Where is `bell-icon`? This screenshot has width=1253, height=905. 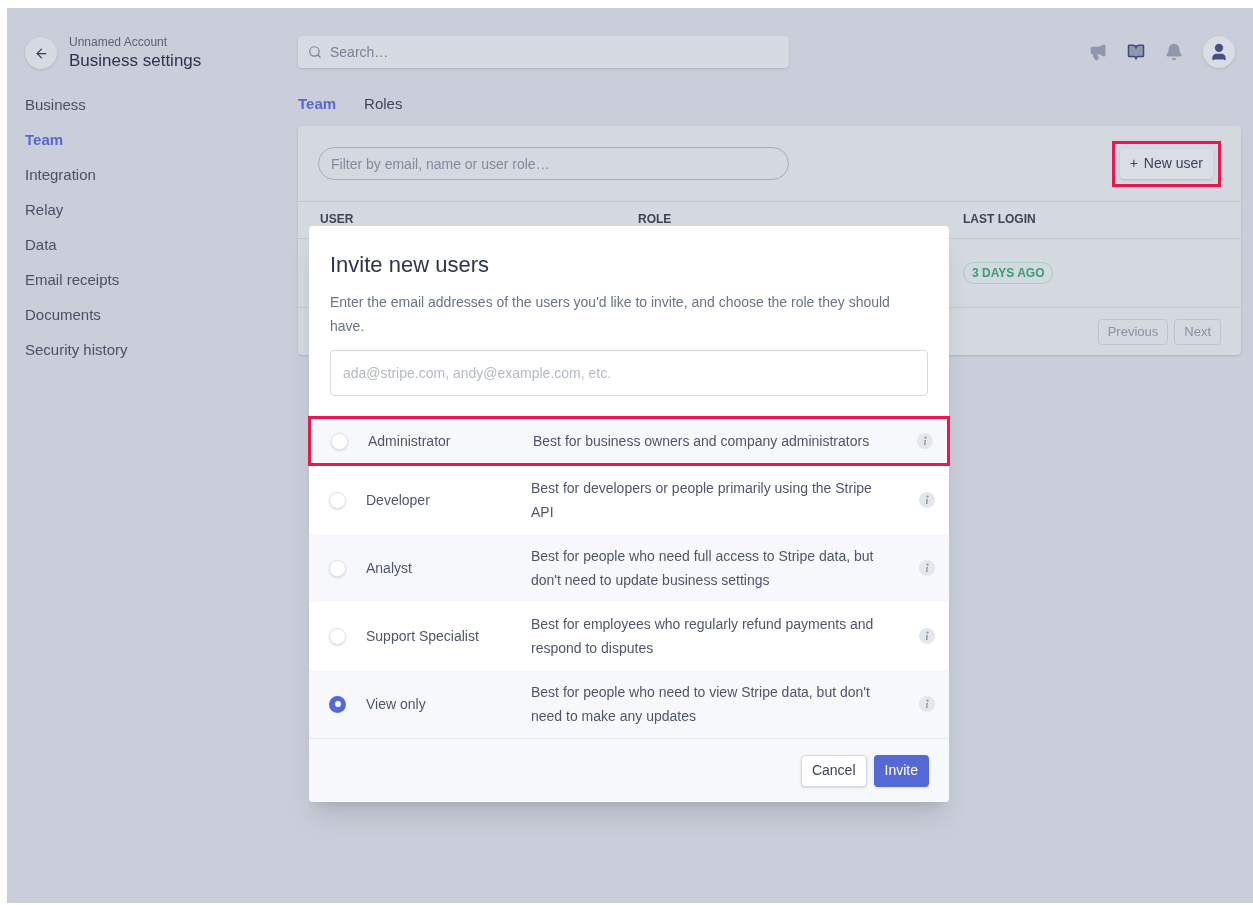
bell-icon is located at coordinates (1174, 52).